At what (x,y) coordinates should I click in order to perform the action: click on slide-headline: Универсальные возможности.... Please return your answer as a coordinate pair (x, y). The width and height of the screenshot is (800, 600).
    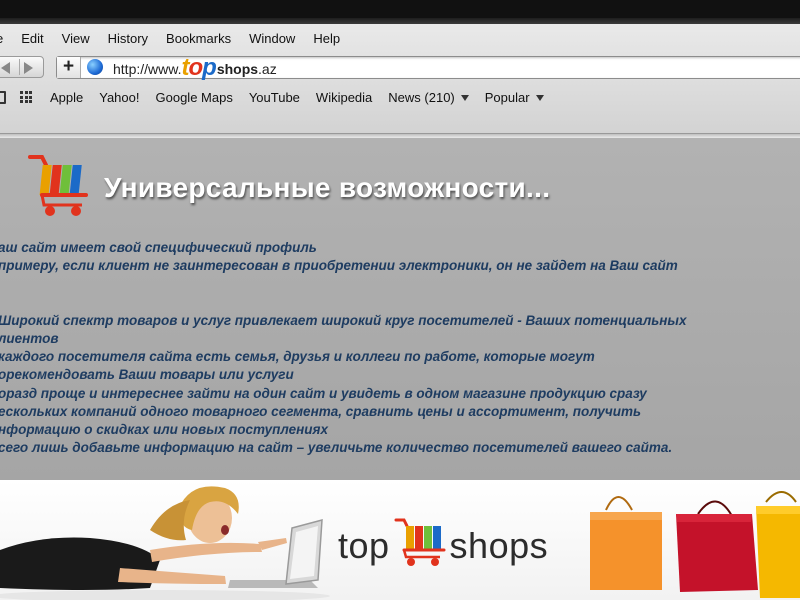
    Looking at the image, I should click on (327, 187).